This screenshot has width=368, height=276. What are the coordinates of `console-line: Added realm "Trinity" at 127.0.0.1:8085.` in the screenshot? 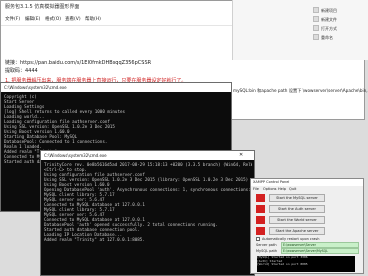 It's located at (94, 239).